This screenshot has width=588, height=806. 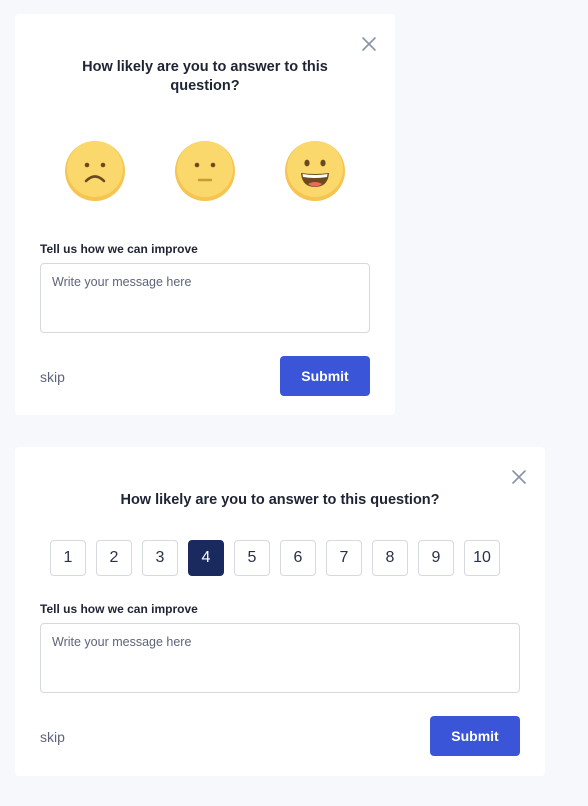 What do you see at coordinates (390, 558) in the screenshot?
I see `scale-option-8: 8` at bounding box center [390, 558].